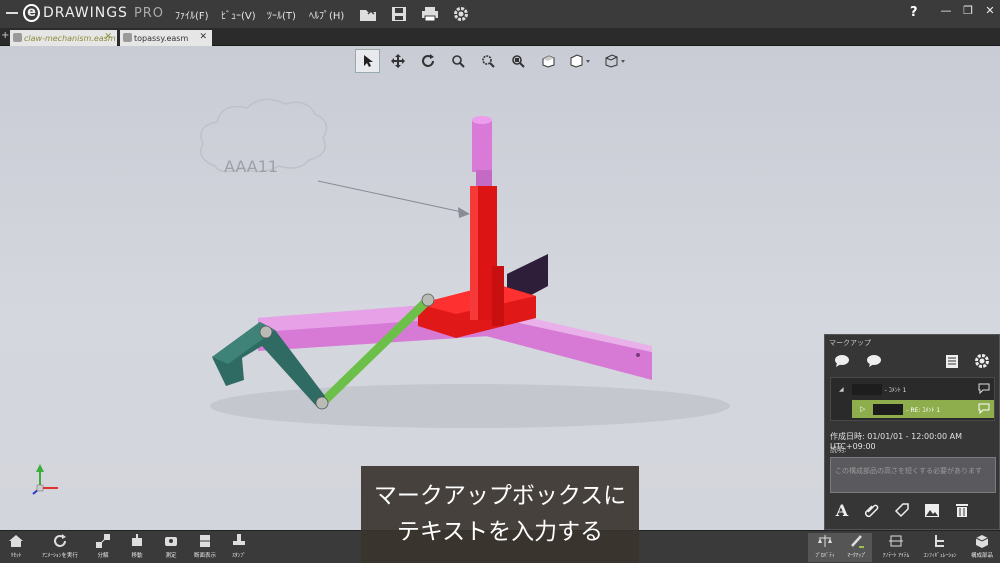 The height and width of the screenshot is (563, 1000). I want to click on collapse-triangle-icon: ◢, so click(841, 389).